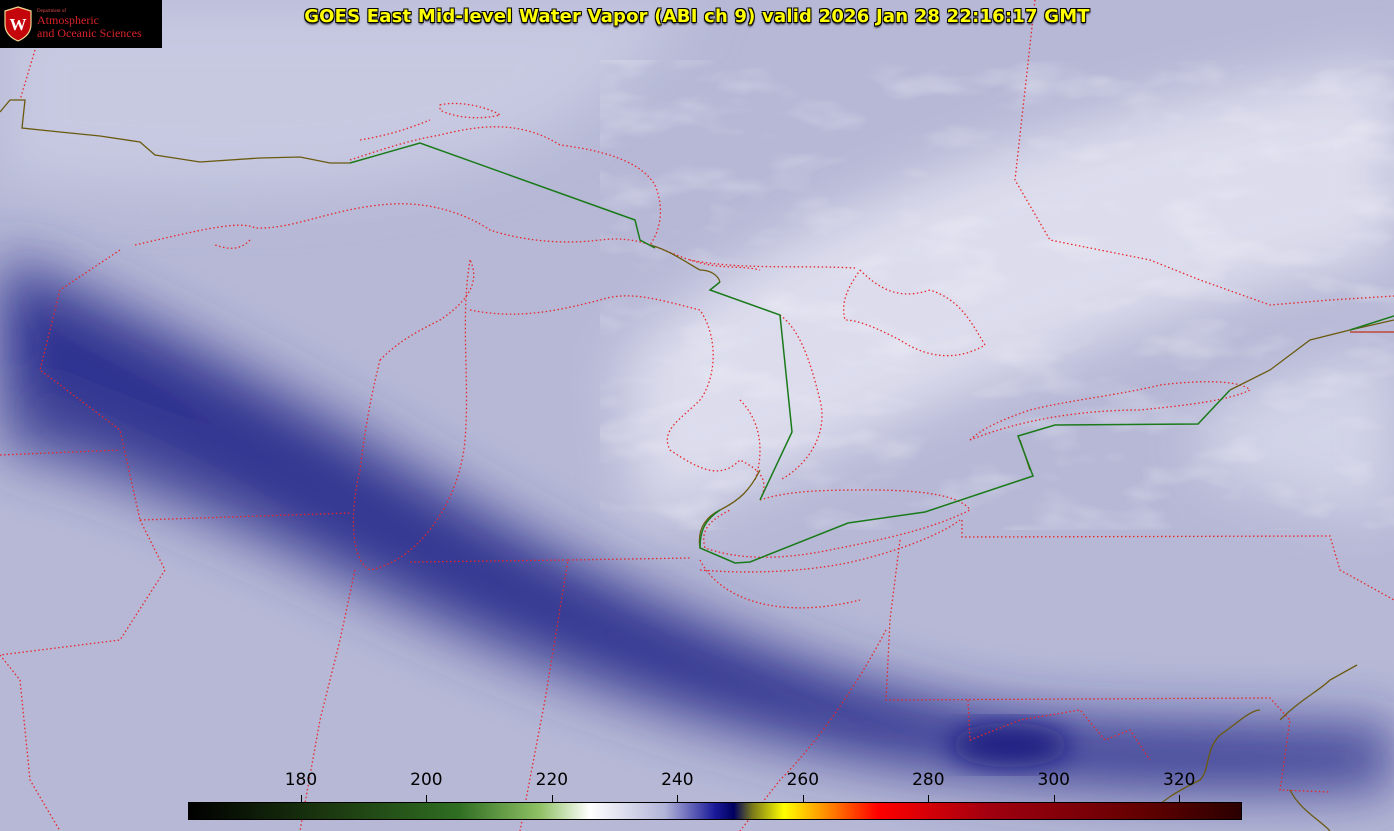  What do you see at coordinates (1179, 780) in the screenshot?
I see `colorbar-tick-label: 320` at bounding box center [1179, 780].